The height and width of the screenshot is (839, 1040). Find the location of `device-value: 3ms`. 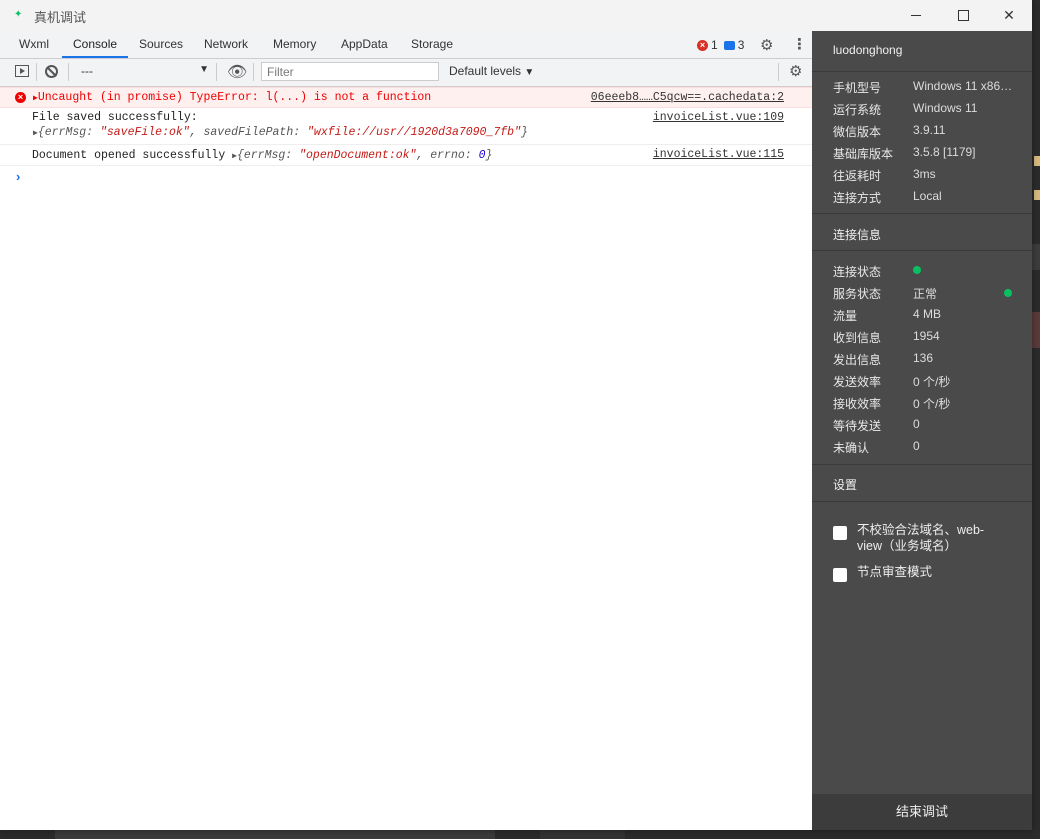

device-value: 3ms is located at coordinates (924, 174).